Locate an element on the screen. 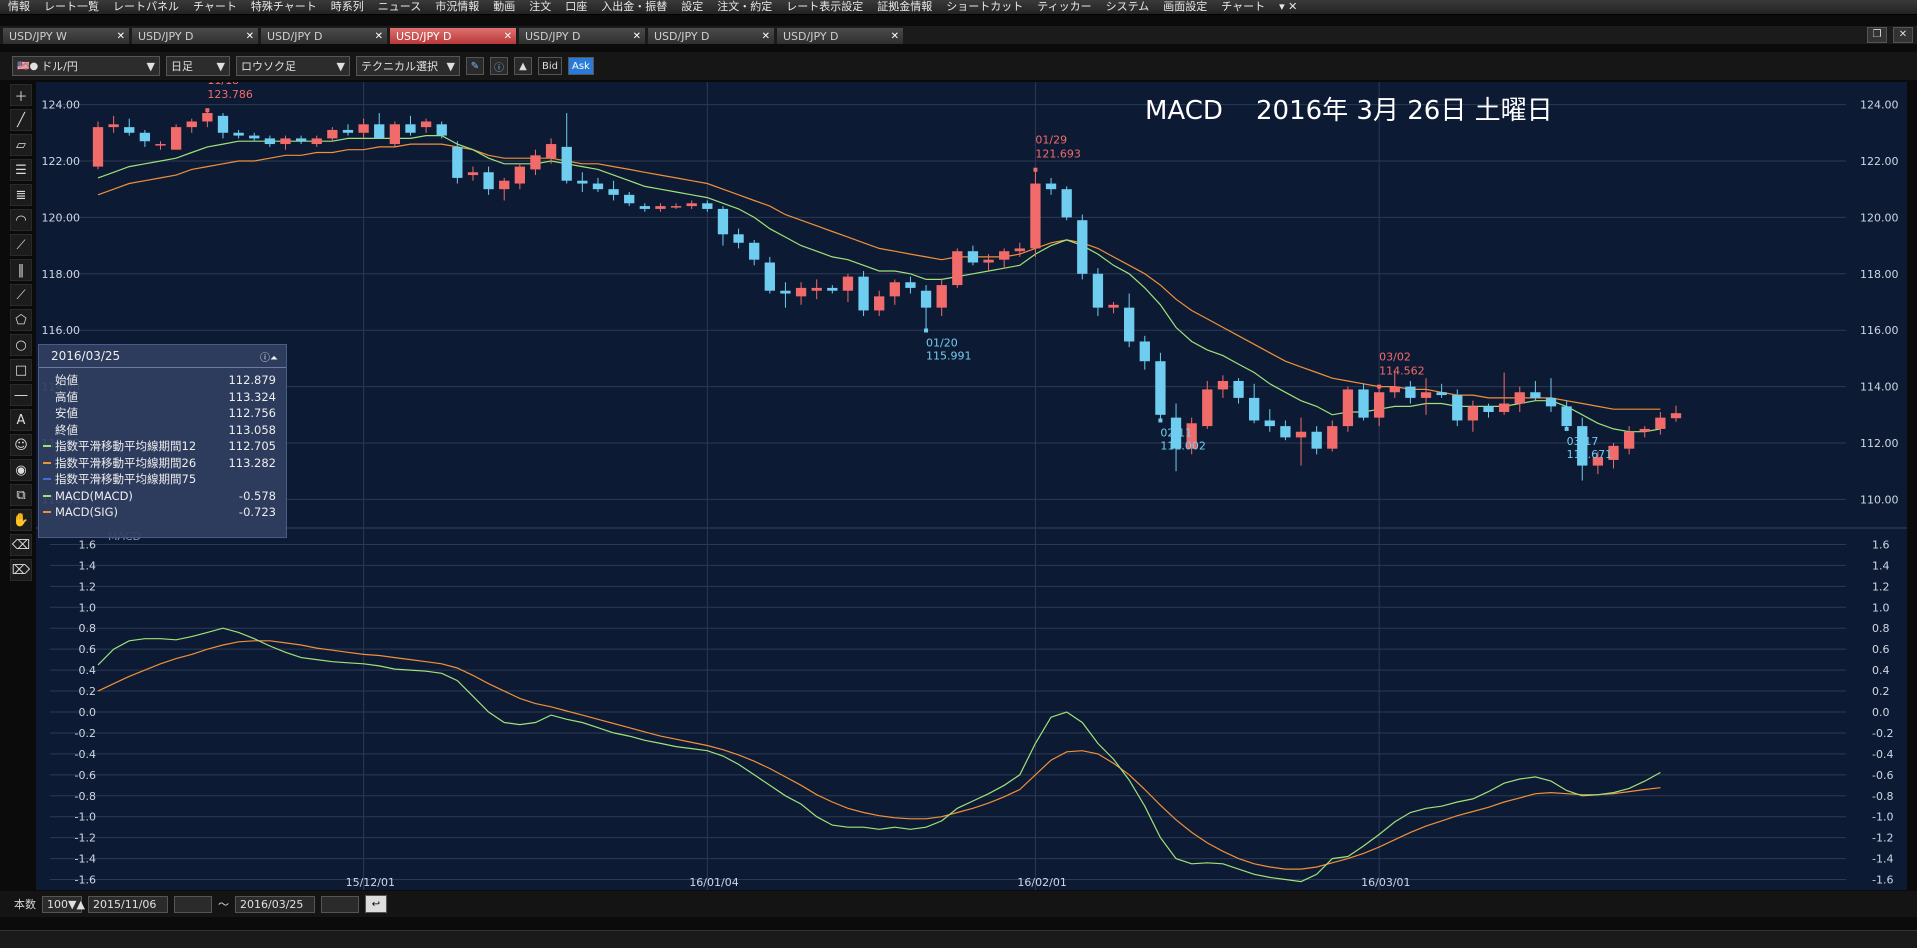 The image size is (1917, 948). technical-select: テクニカル選択 ▼ is located at coordinates (408, 66).